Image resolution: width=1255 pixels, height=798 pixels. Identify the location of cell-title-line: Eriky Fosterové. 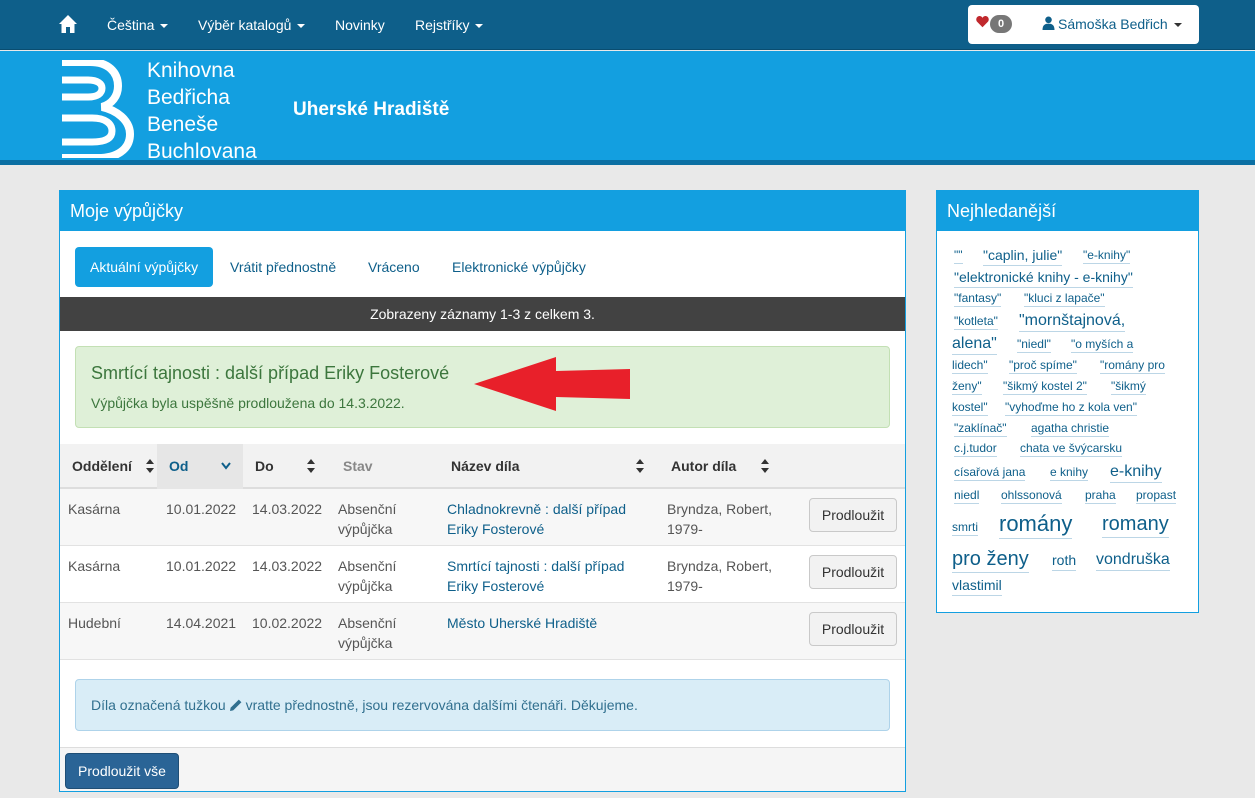
(496, 586).